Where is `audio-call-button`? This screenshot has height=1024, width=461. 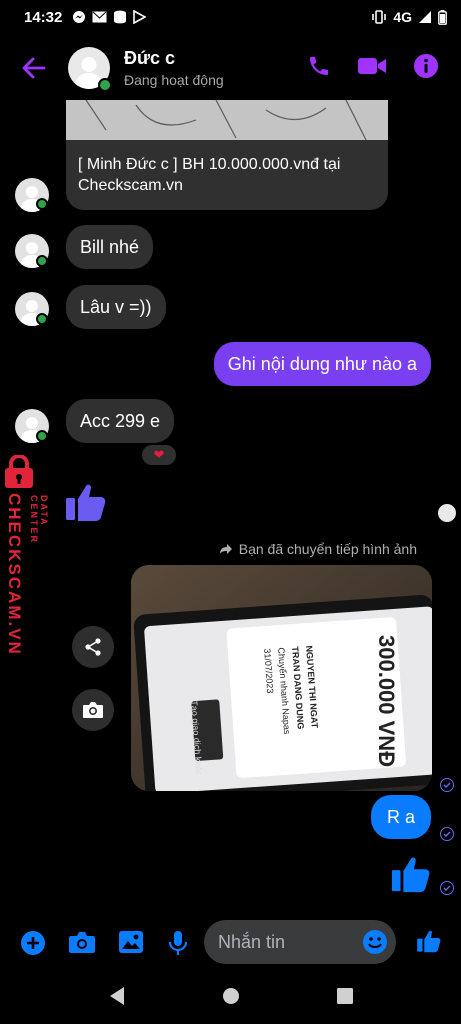 audio-call-button is located at coordinates (319, 68).